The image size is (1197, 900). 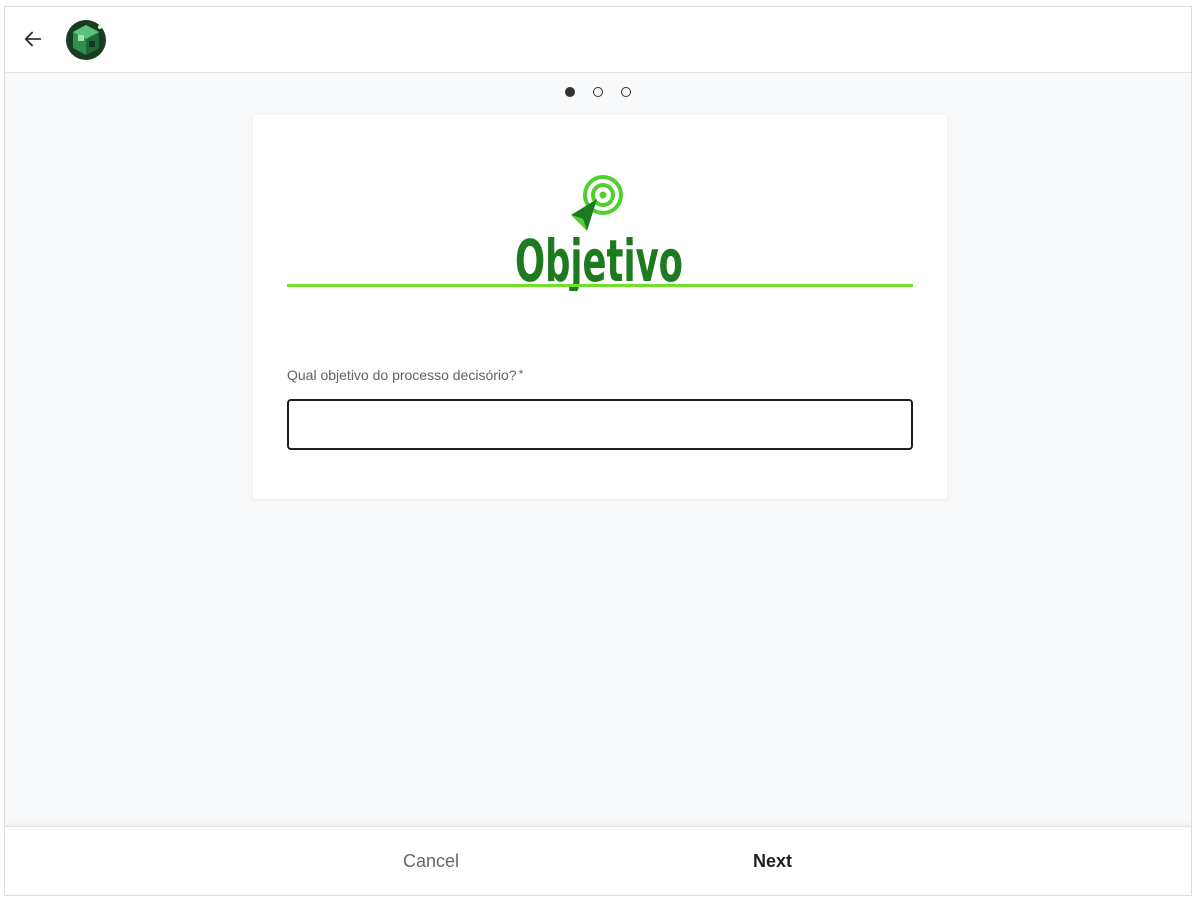 I want to click on step-indicator, so click(x=598, y=92).